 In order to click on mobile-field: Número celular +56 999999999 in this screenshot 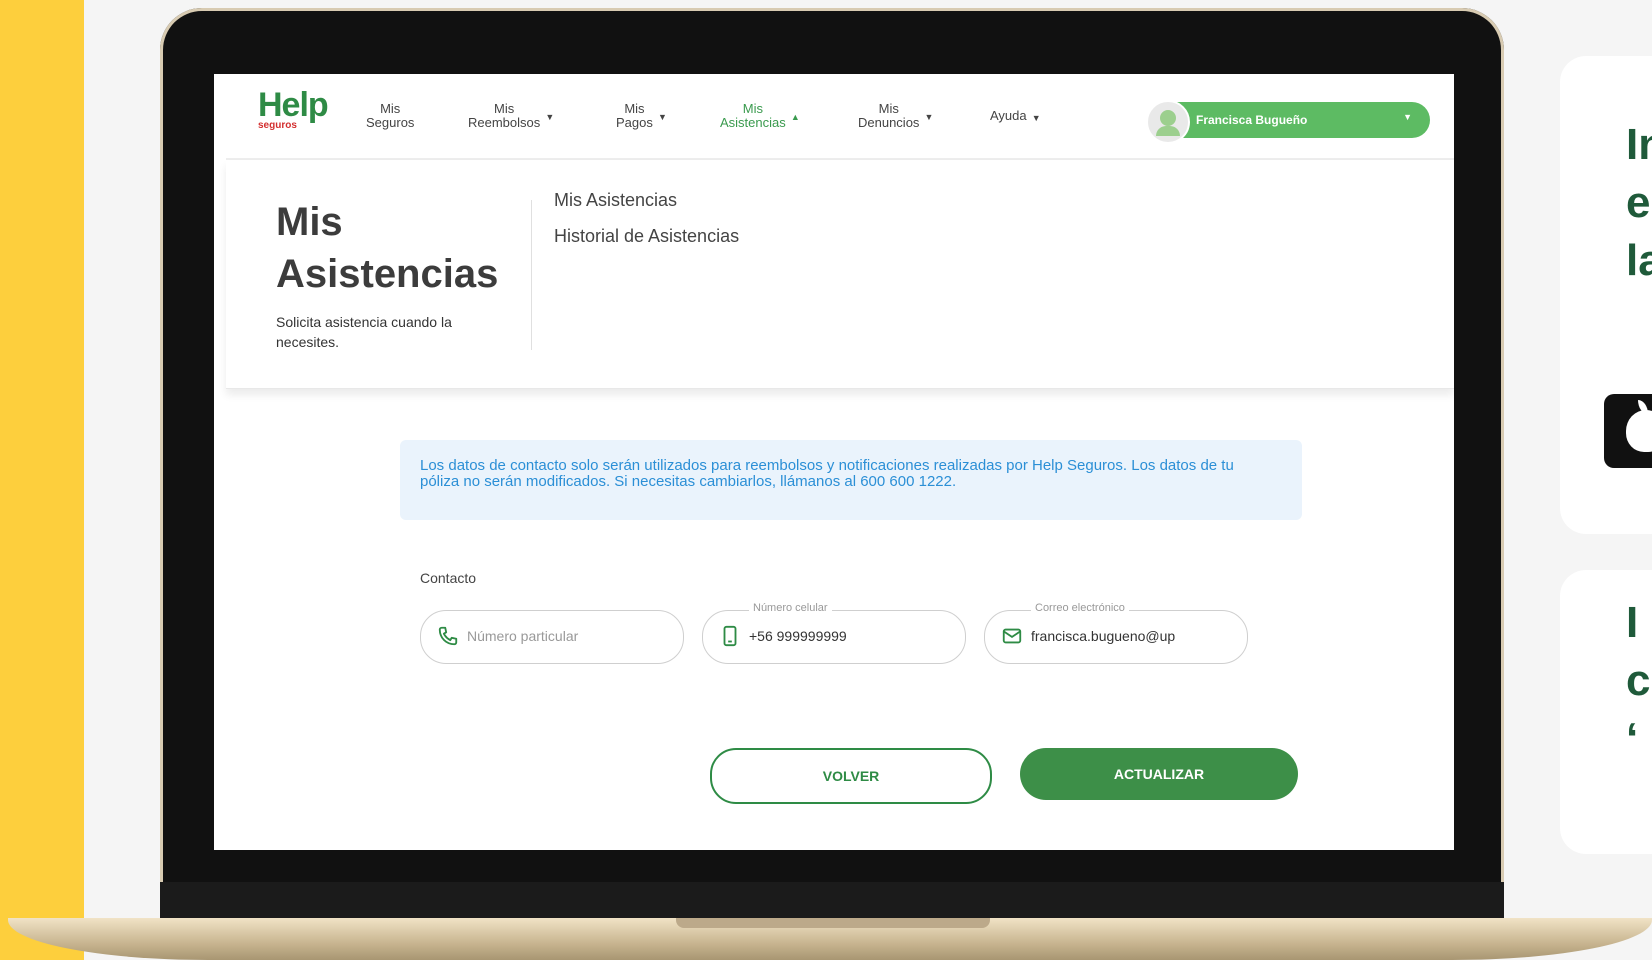, I will do `click(834, 633)`.